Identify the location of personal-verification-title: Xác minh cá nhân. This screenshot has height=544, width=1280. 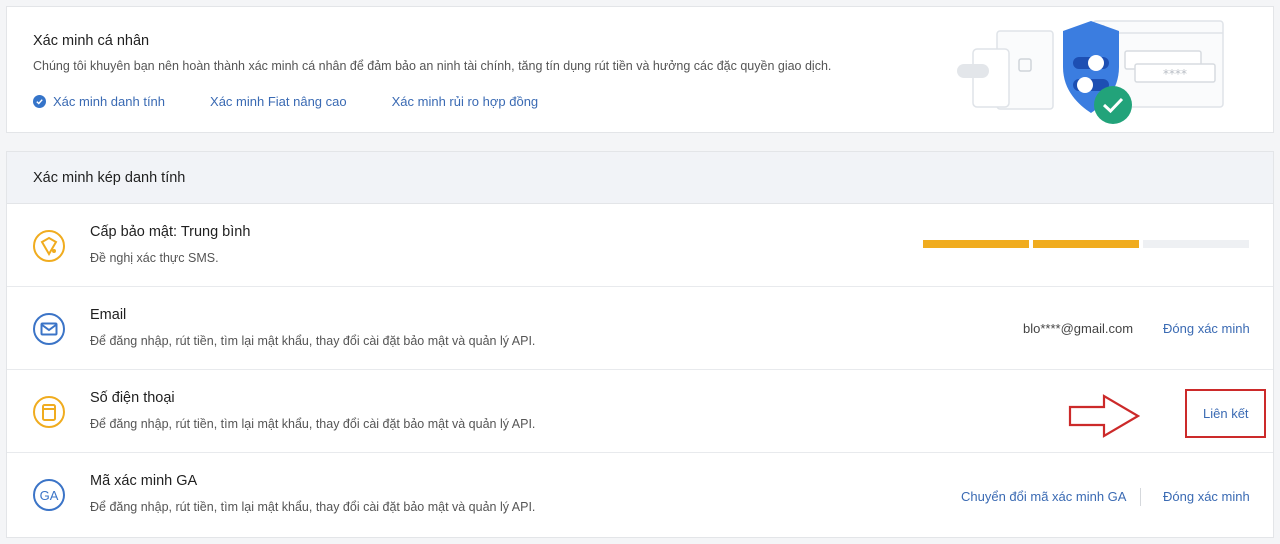
(91, 41).